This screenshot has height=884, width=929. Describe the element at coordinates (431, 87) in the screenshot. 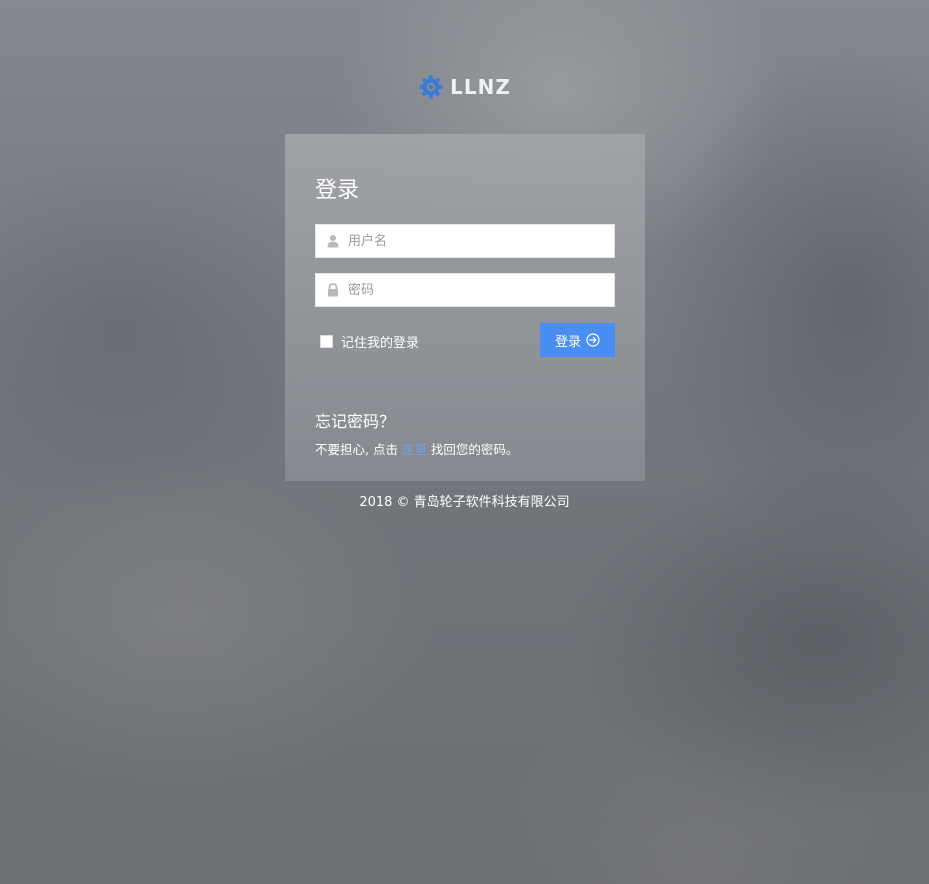

I see `gear-icon` at that location.